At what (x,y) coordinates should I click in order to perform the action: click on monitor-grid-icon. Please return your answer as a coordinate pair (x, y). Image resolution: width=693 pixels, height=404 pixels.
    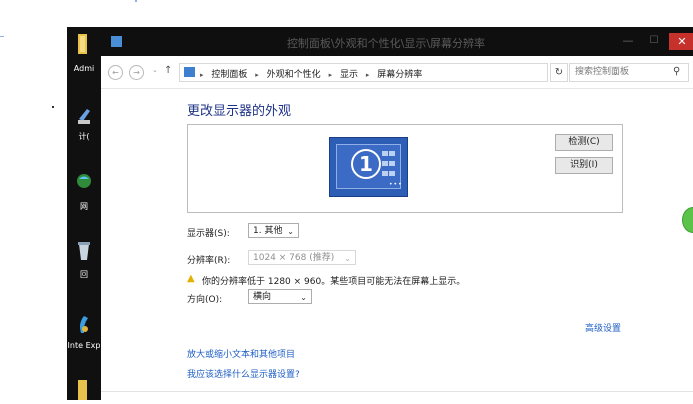
    Looking at the image, I should click on (388, 163).